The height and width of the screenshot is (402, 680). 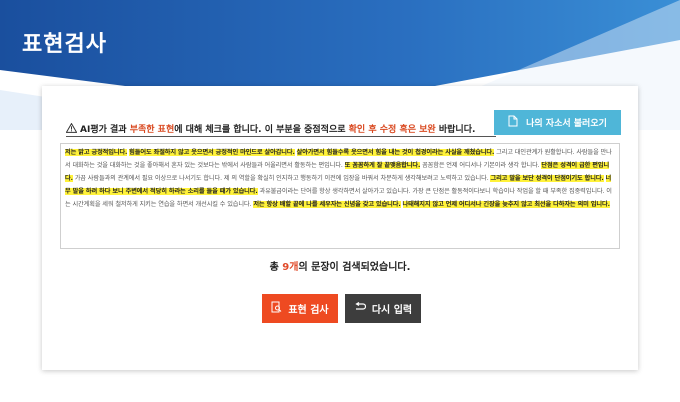 I want to click on essay-text-segment: 꼼꼼함은 언제 어디서나 기본이라 생각 합니다., so click(x=481, y=165).